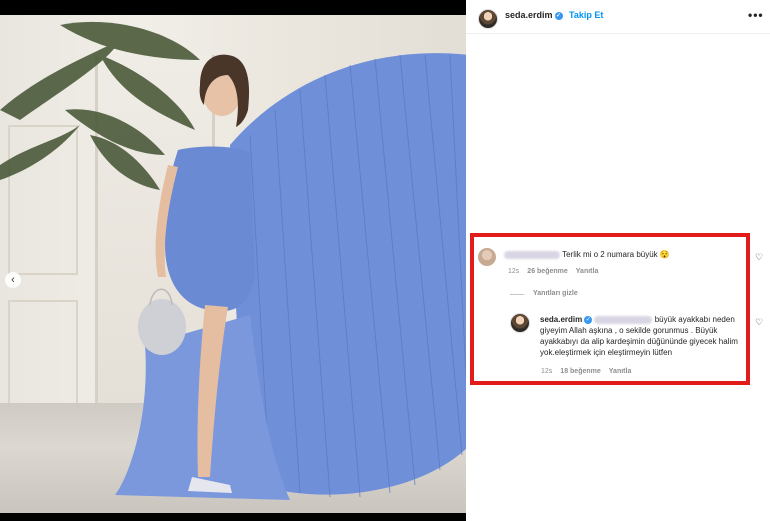  I want to click on verified-badge-icon: ✓, so click(558, 16).